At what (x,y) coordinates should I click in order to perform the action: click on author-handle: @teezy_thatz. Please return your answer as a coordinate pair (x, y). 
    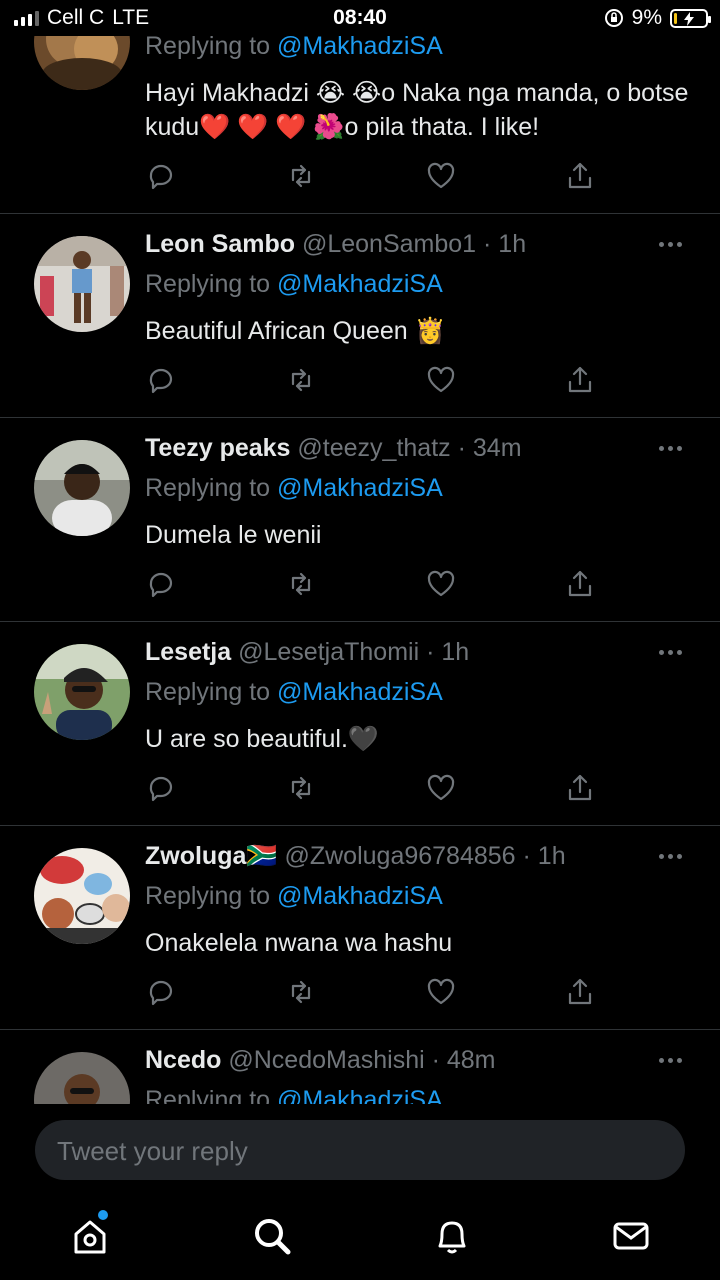
    Looking at the image, I should click on (373, 448).